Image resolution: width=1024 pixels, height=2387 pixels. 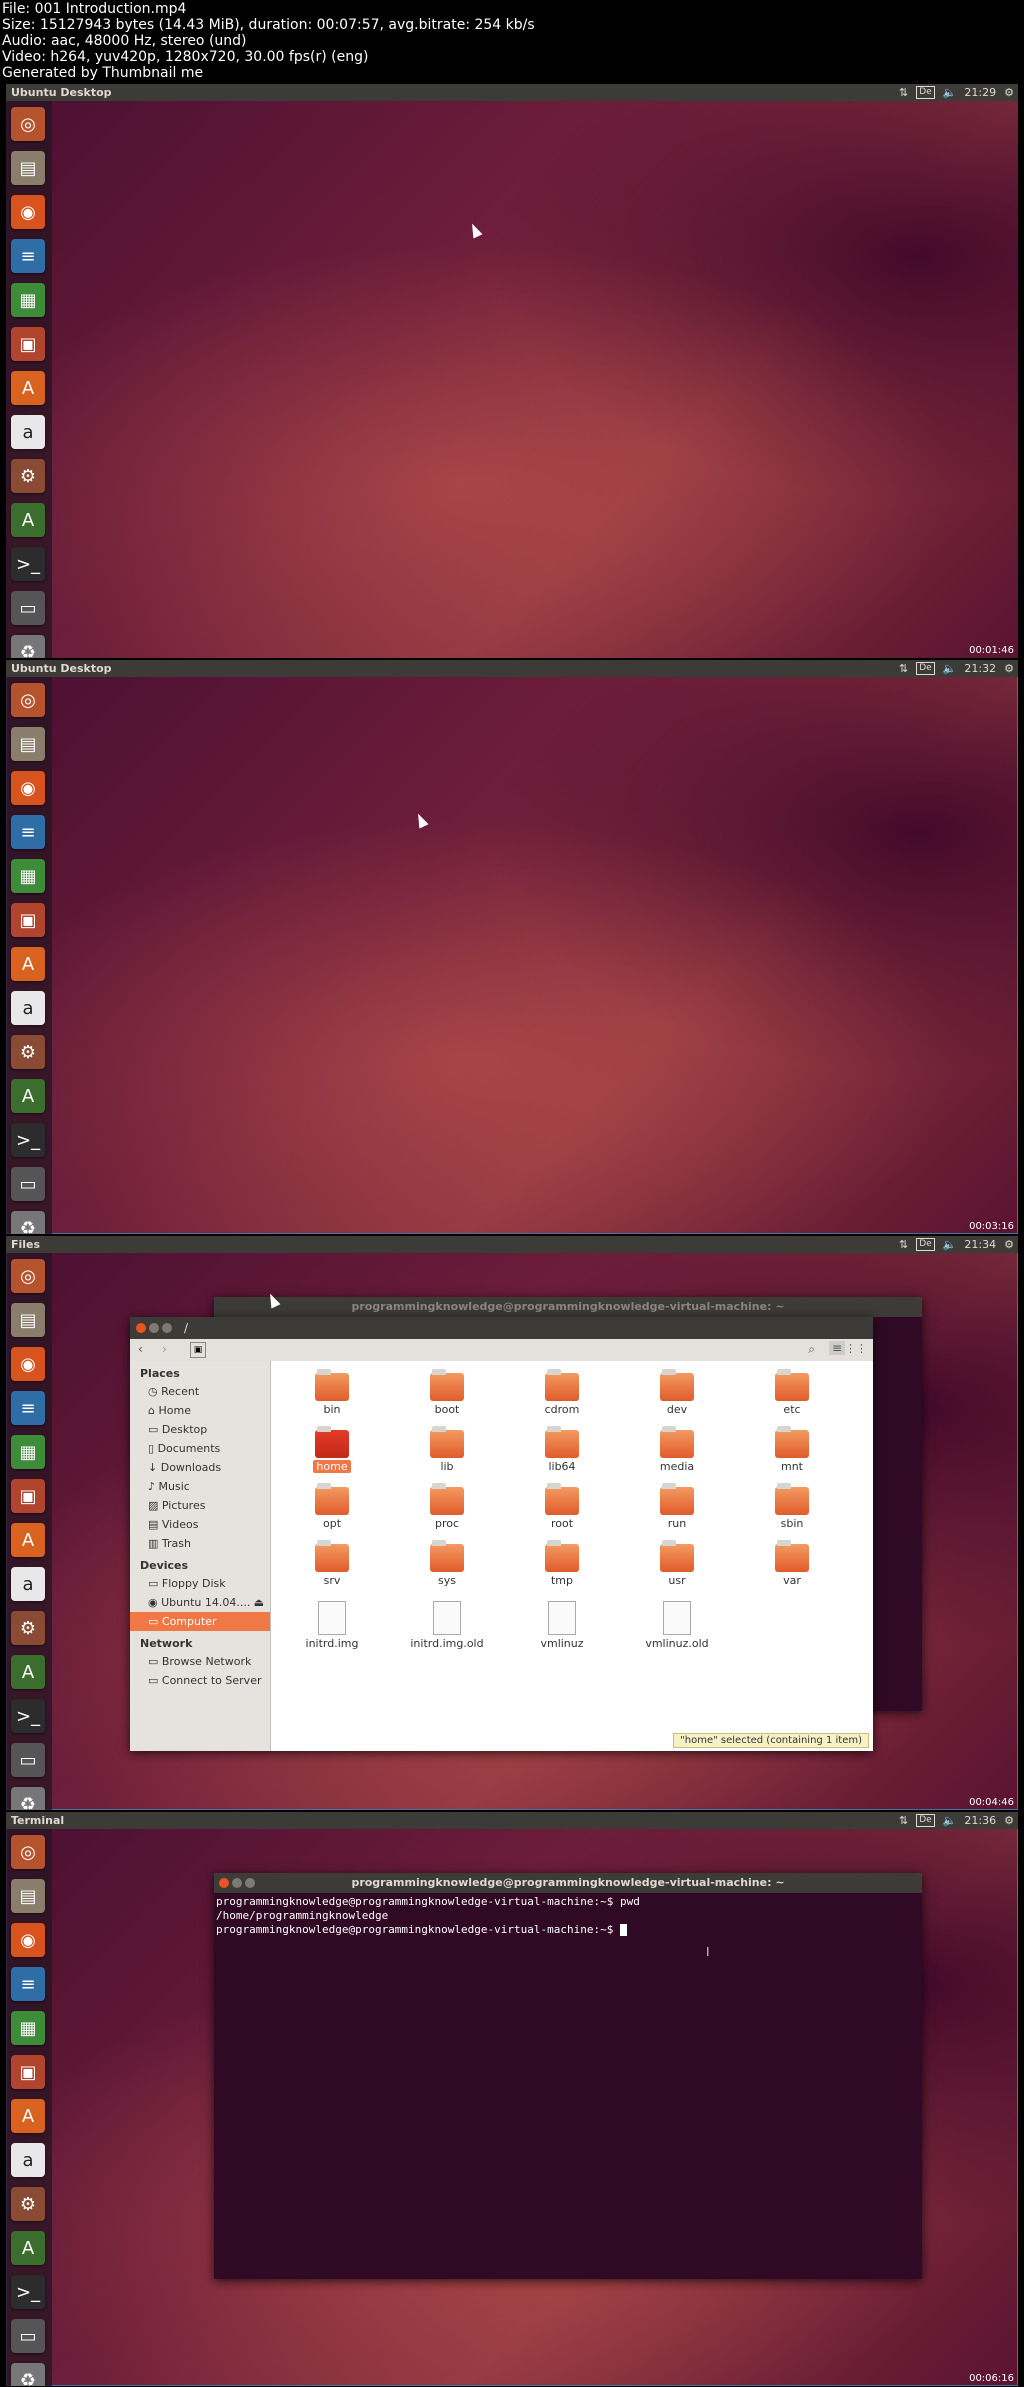 What do you see at coordinates (836, 1348) in the screenshot?
I see `list-view-icon: ≡` at bounding box center [836, 1348].